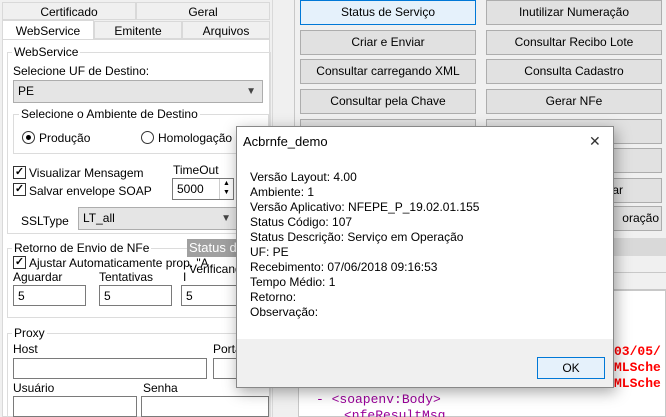  I want to click on dialog-line-recebimento: Recebimento: 07/06/2018 09:16:53, so click(344, 267).